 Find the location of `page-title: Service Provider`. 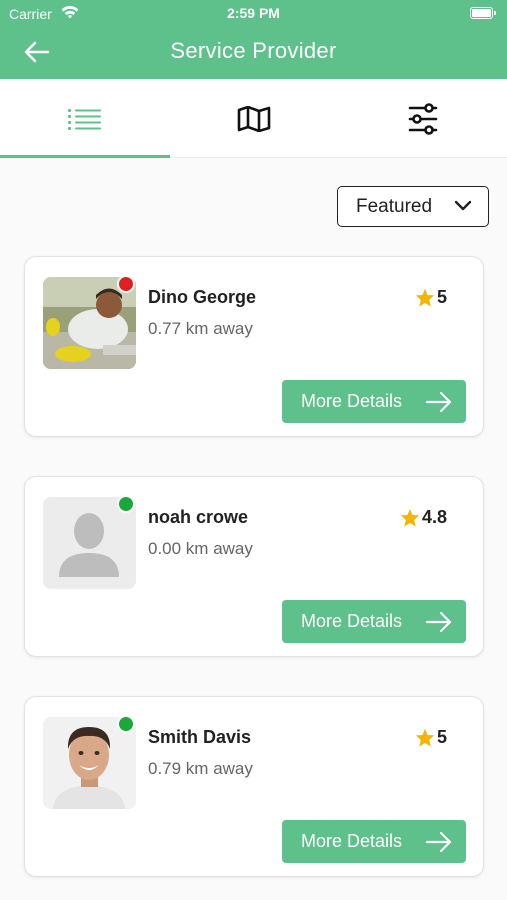

page-title: Service Provider is located at coordinates (253, 50).